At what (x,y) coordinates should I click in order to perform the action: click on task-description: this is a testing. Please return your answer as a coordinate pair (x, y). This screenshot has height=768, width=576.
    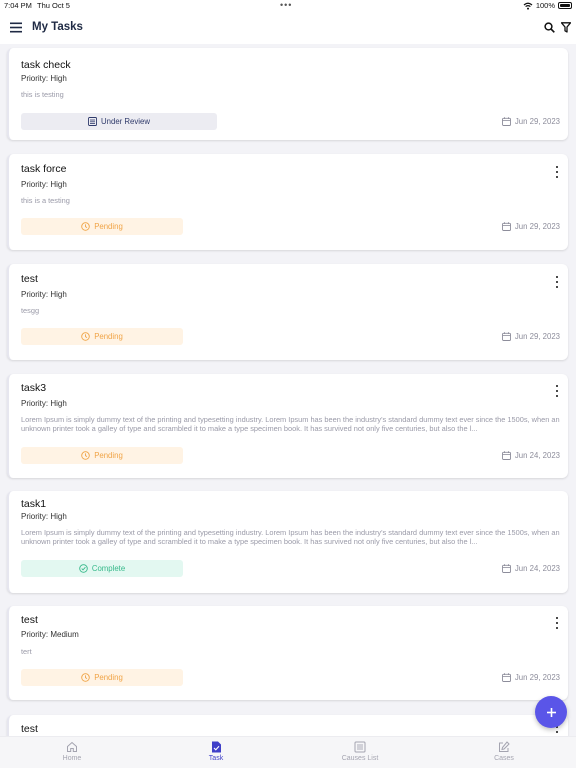
    Looking at the image, I should click on (45, 200).